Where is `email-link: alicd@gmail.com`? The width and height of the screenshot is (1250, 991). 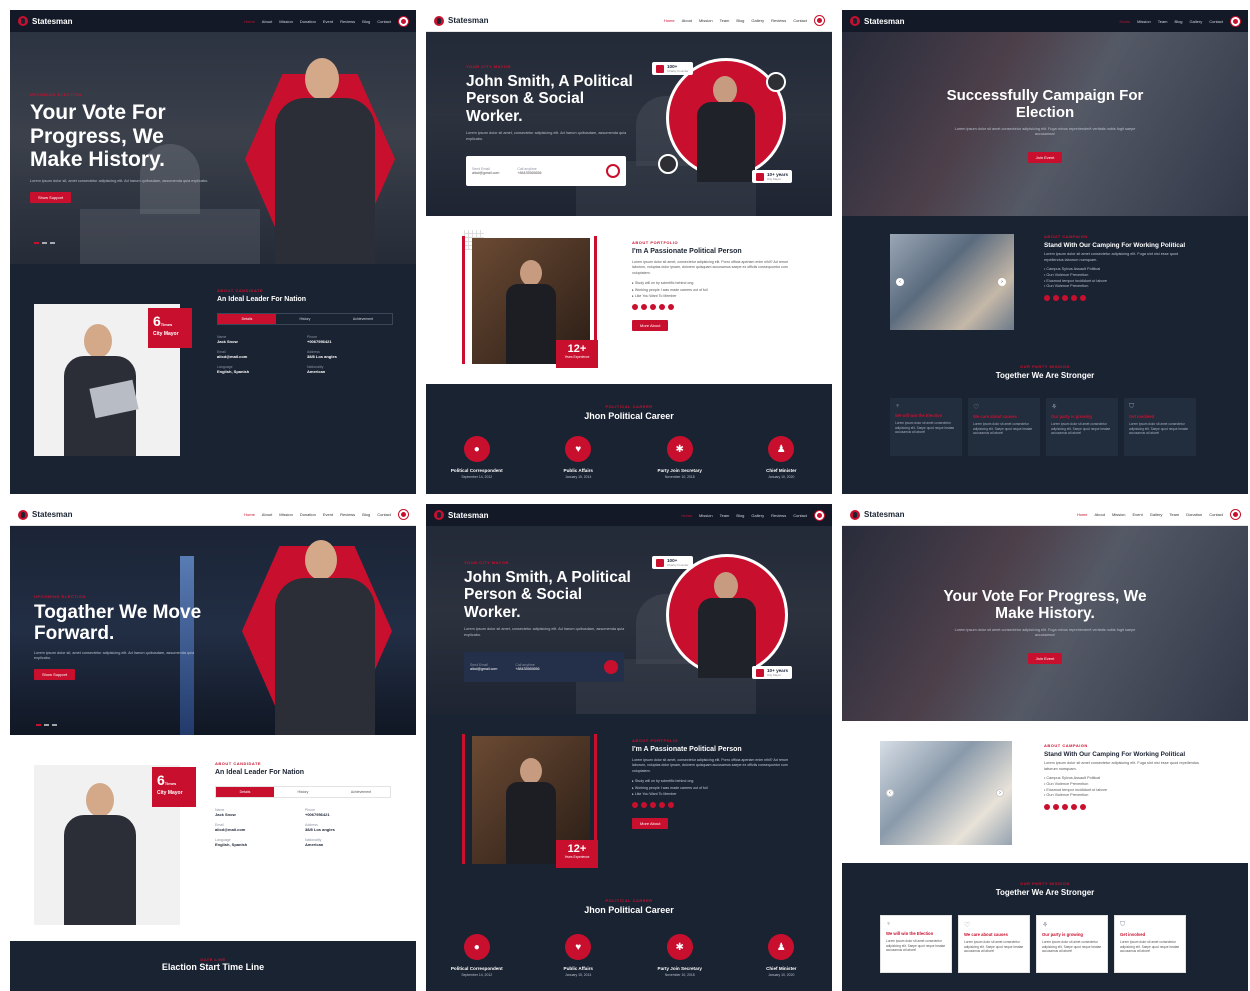
email-link: alicd@gmail.com is located at coordinates (485, 173).